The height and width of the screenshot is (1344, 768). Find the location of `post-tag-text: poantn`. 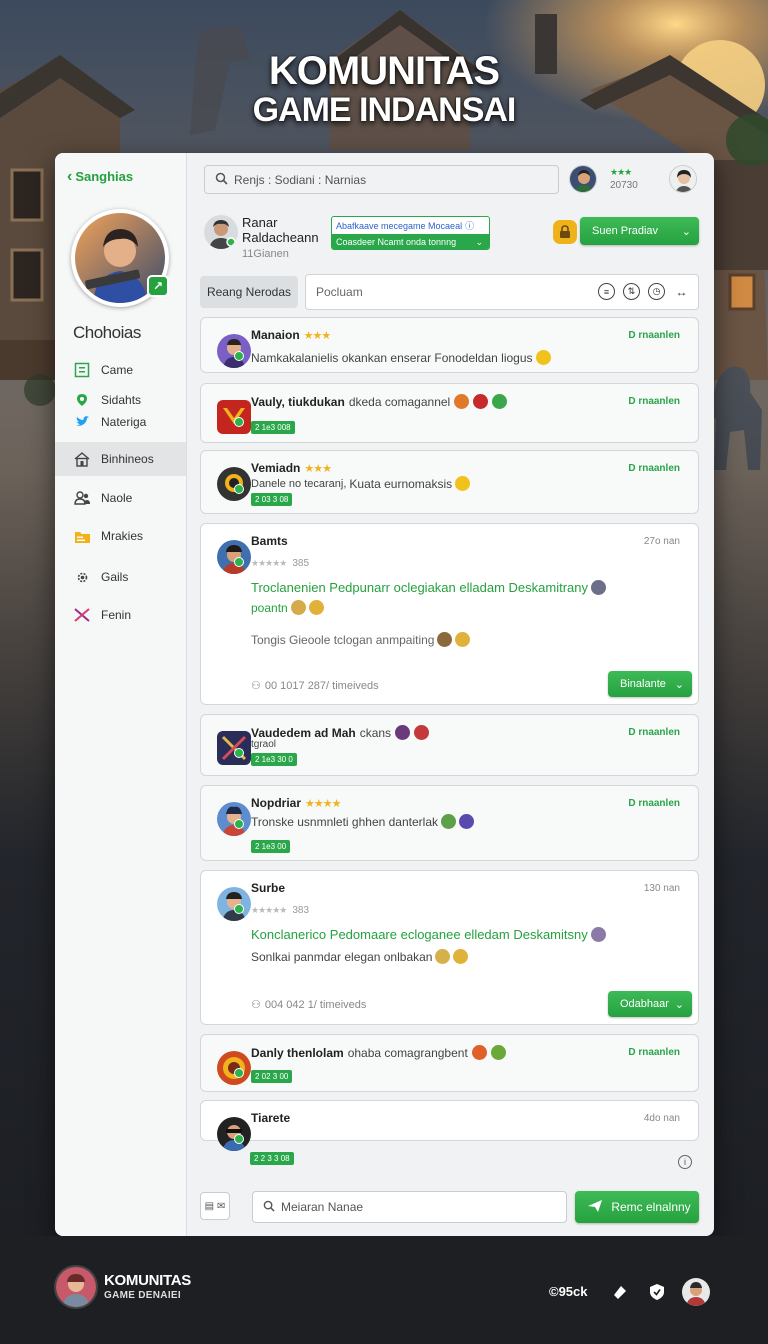

post-tag-text: poantn is located at coordinates (269, 607).